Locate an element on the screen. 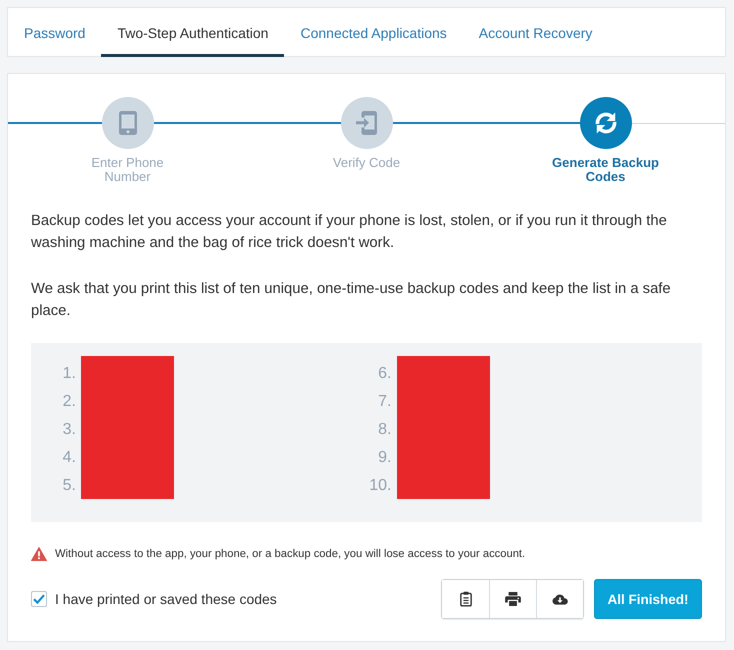 The image size is (734, 650). code-number: 1. is located at coordinates (69, 374).